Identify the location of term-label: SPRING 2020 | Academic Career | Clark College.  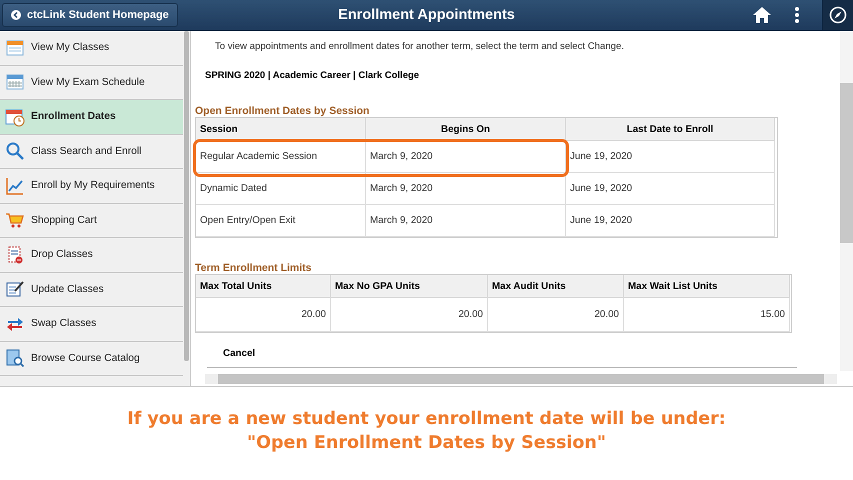
(312, 75).